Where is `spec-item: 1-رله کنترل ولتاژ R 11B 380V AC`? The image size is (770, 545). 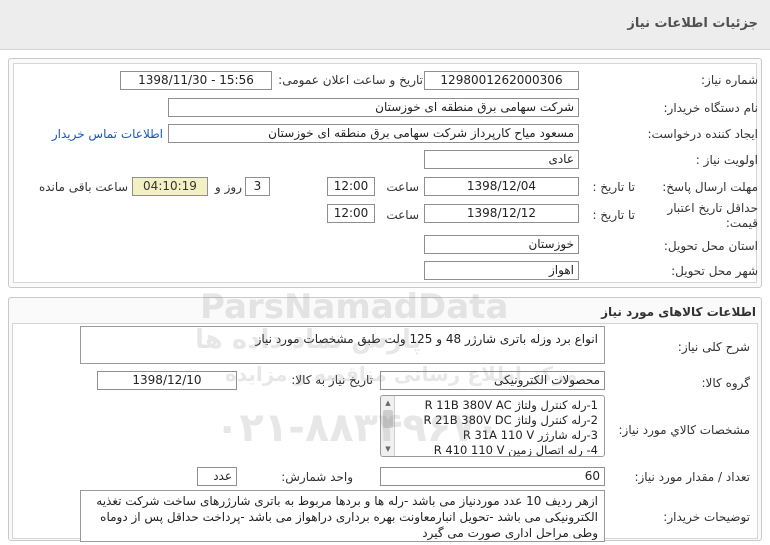
spec-item: 1-رله کنترل ولتاژ R 11B 380V AC is located at coordinates (511, 405).